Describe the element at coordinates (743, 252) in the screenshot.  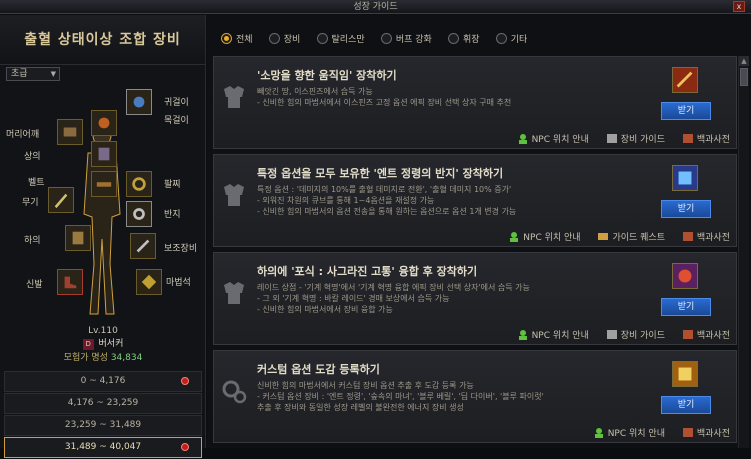
I see `scrollbar: ▲` at that location.